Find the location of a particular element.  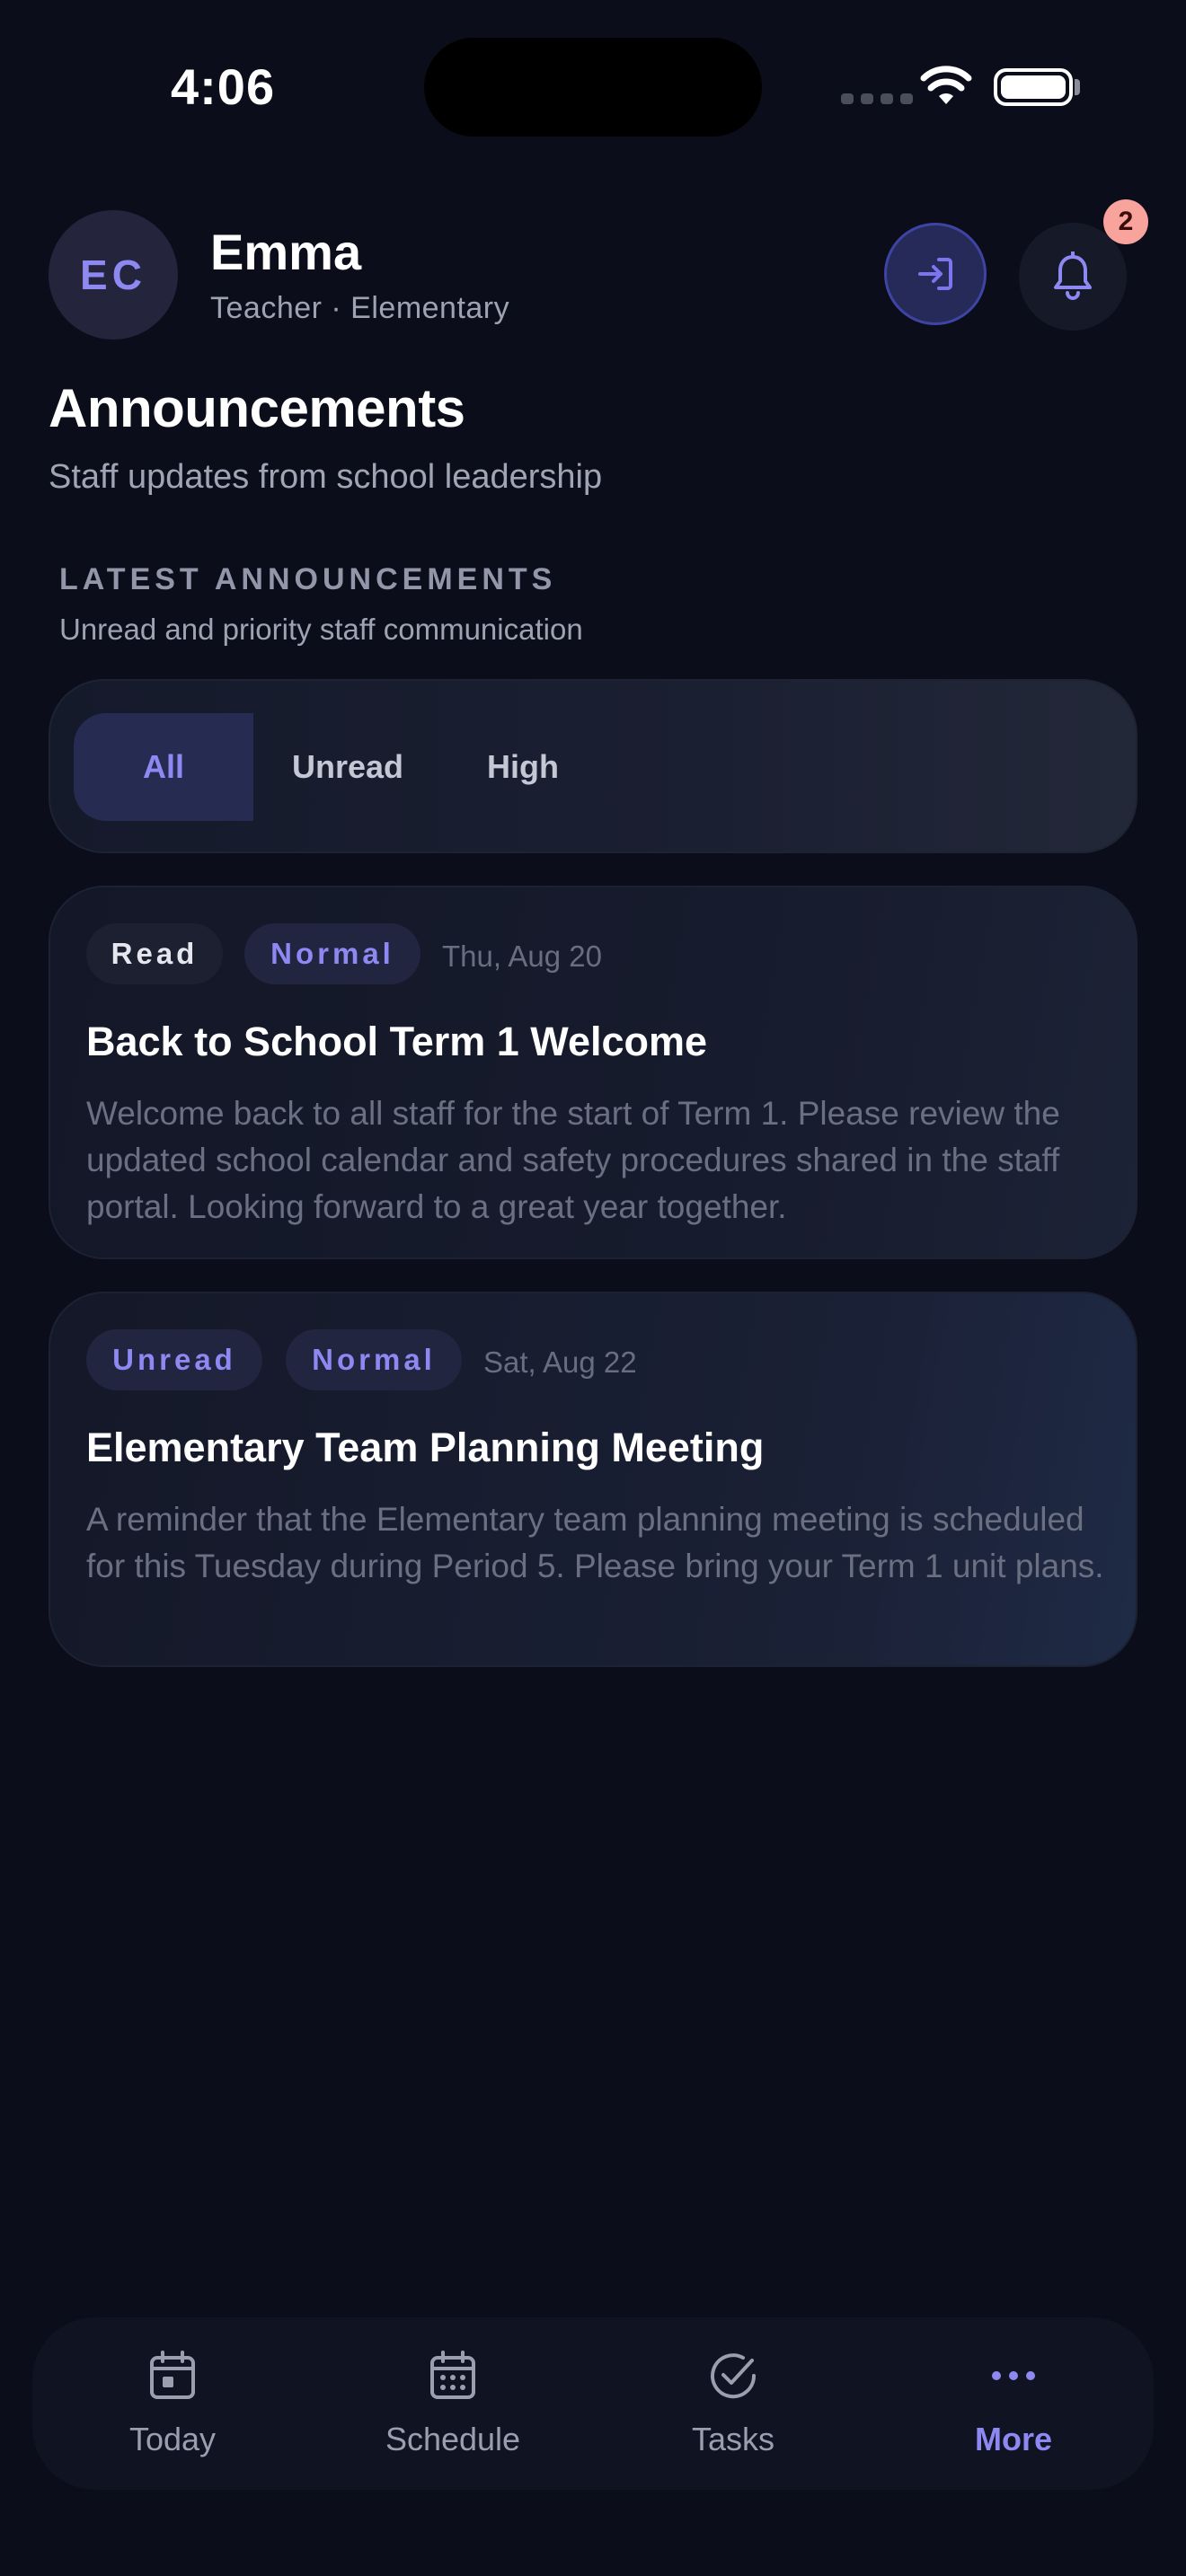

cellular-signal-icon is located at coordinates (877, 98).